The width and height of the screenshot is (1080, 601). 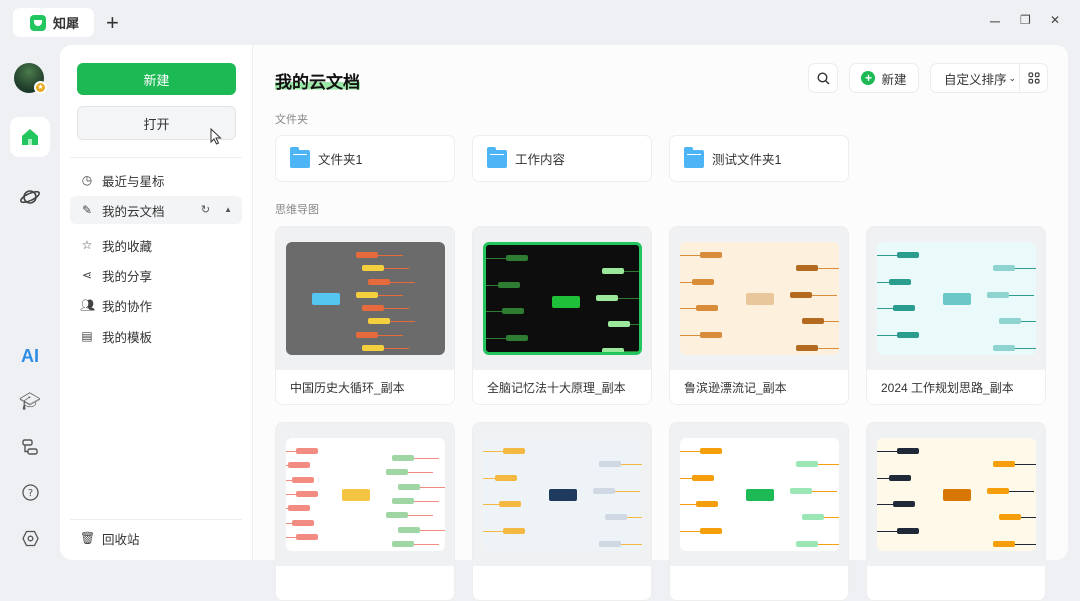 I want to click on icon-rail: ★ AI 🎓︎ ?, so click(x=30, y=309).